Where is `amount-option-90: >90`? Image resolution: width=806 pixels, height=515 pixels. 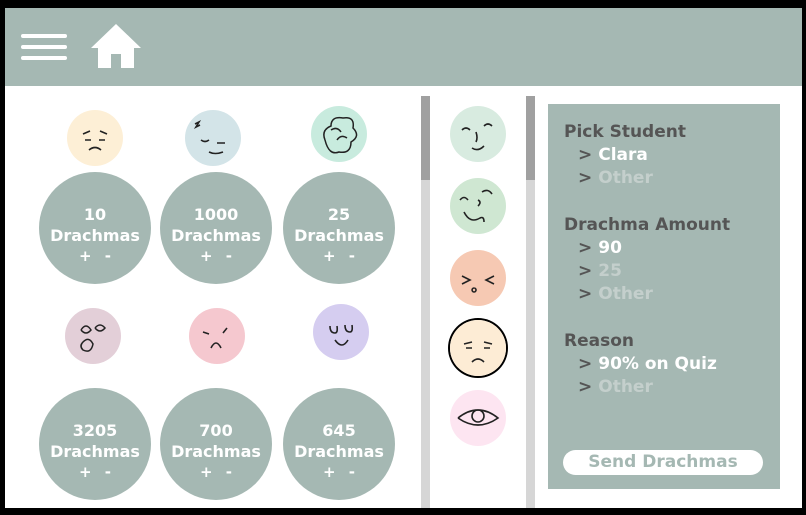
amount-option-90: >90 is located at coordinates (600, 248).